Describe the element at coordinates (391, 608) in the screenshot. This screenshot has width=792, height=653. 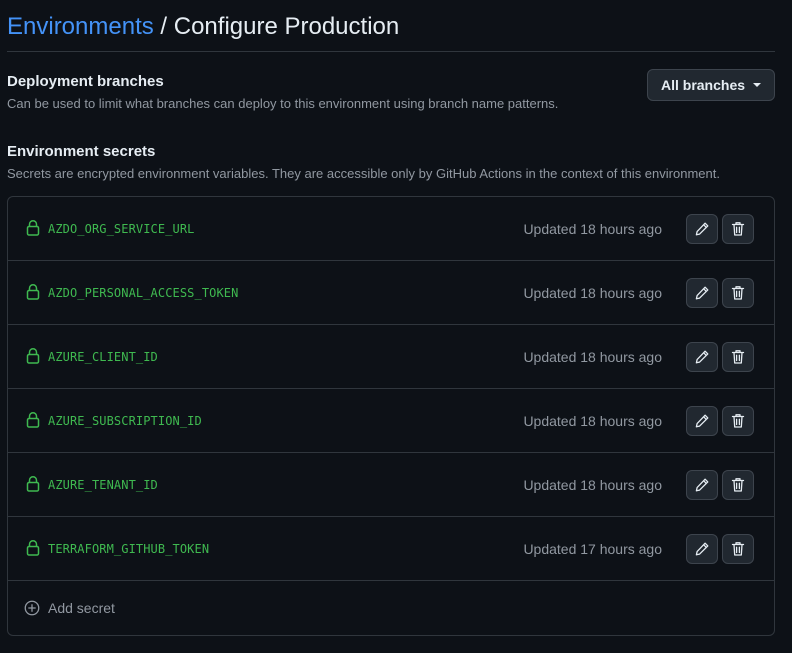
I see `add-secret-button: Add secret` at that location.